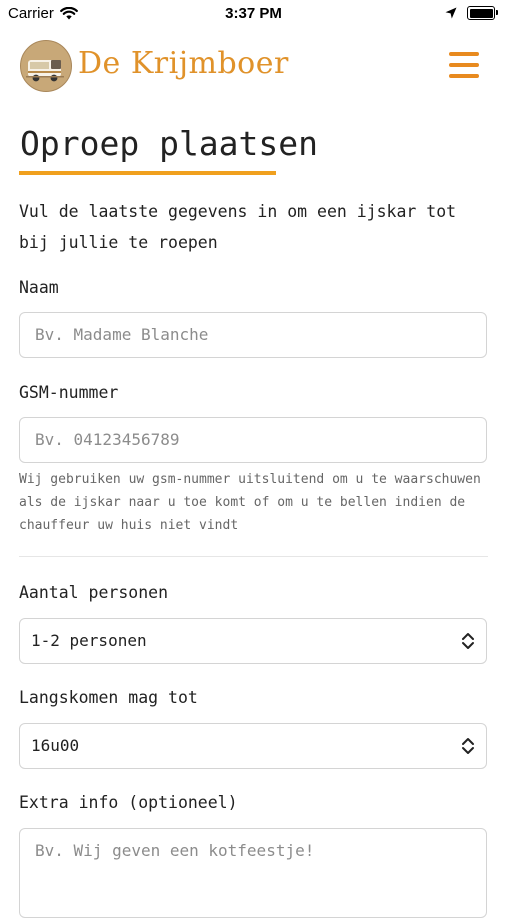  I want to click on location-arrow-icon, so click(451, 13).